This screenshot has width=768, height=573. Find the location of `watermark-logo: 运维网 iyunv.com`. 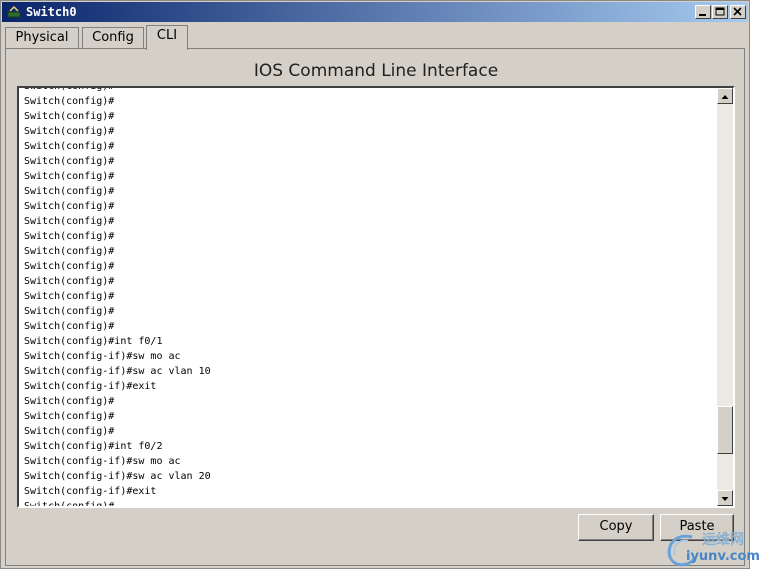

watermark-logo: 运维网 iyunv.com is located at coordinates (714, 549).